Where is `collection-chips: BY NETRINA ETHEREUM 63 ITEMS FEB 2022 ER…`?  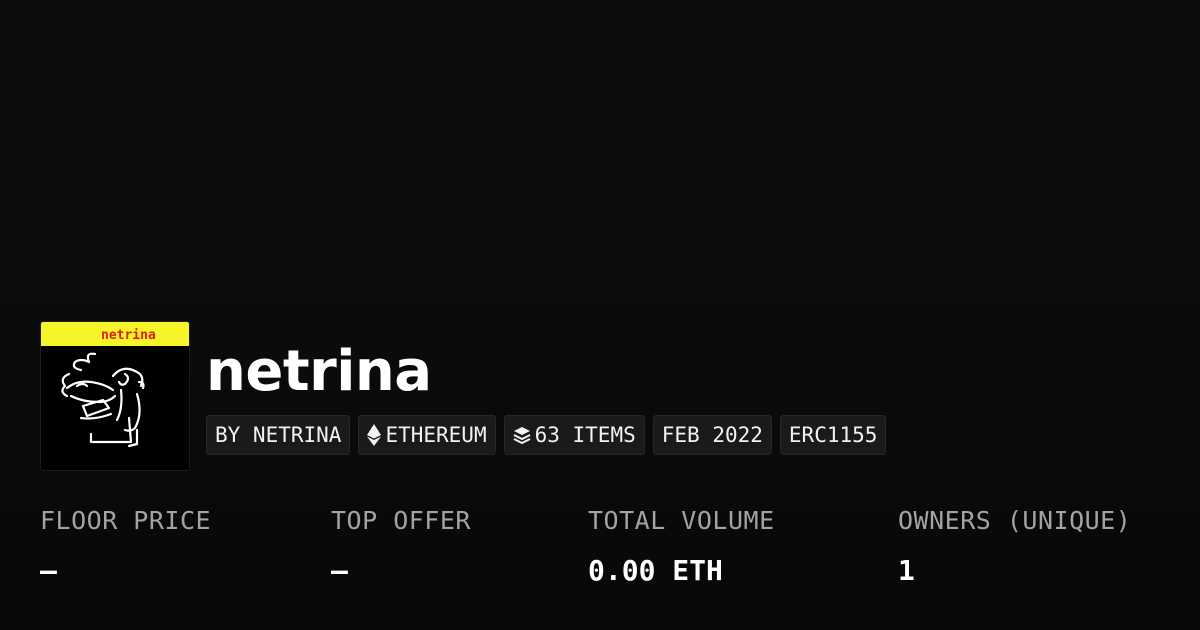
collection-chips: BY NETRINA ETHEREUM 63 ITEMS FEB 2022 ER… is located at coordinates (546, 435).